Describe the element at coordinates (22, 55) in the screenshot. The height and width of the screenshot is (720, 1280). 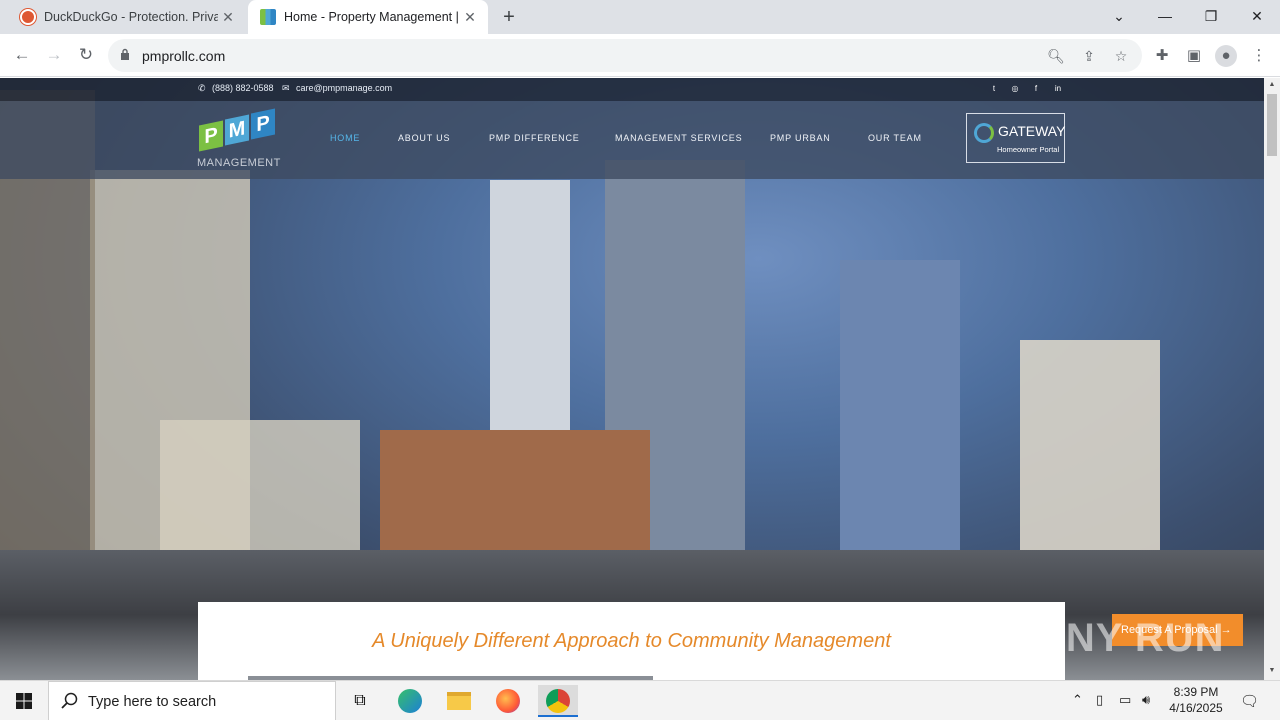
I see `back-button: ←` at that location.